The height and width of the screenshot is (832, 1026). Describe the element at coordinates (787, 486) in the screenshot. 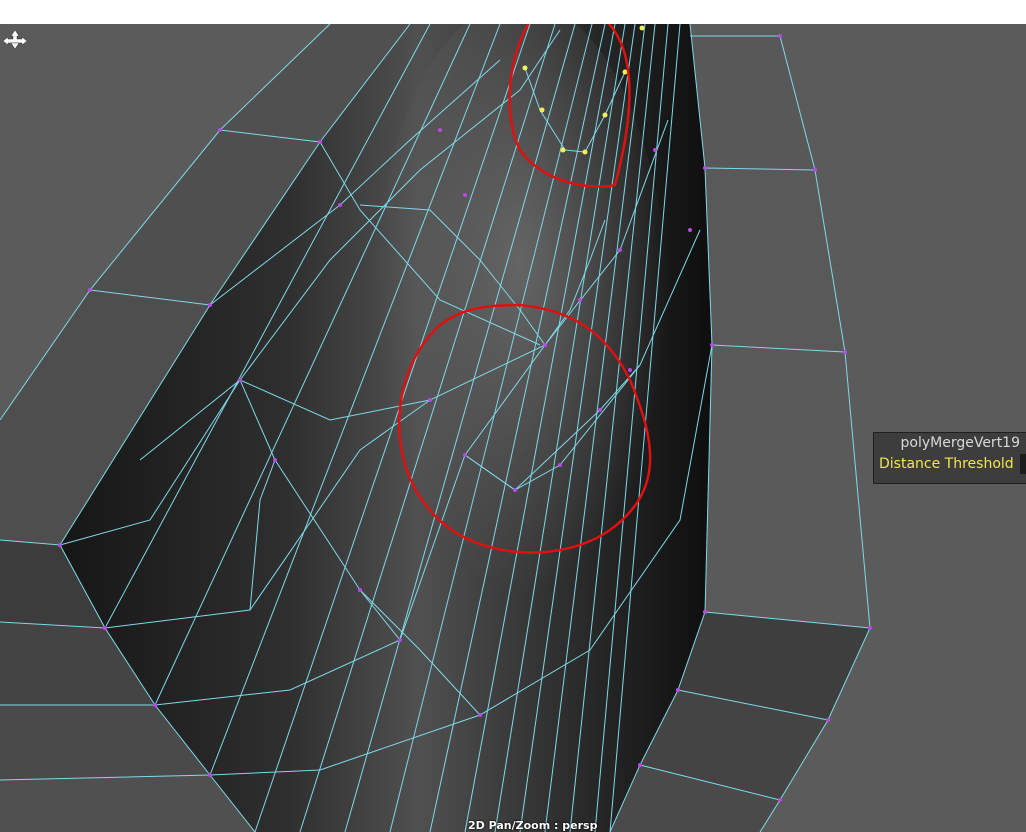

I see `rim-face` at that location.